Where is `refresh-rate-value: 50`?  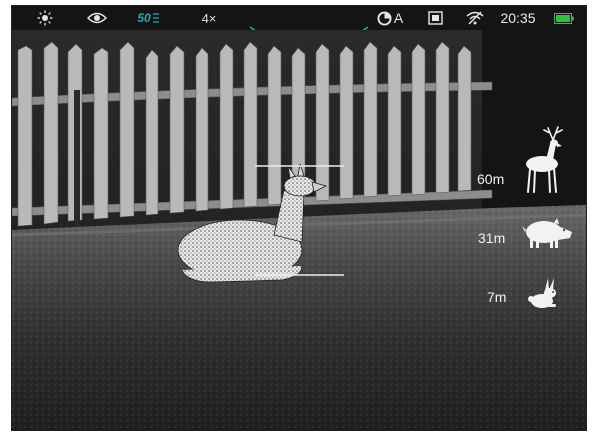
refresh-rate-value: 50 is located at coordinates (144, 18).